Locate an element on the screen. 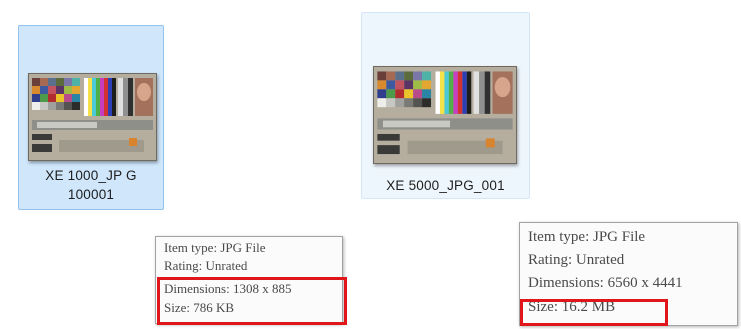 This screenshot has width=741, height=329. tooltip-dimensions: Dimensions: 1308 x 885 is located at coordinates (228, 288).